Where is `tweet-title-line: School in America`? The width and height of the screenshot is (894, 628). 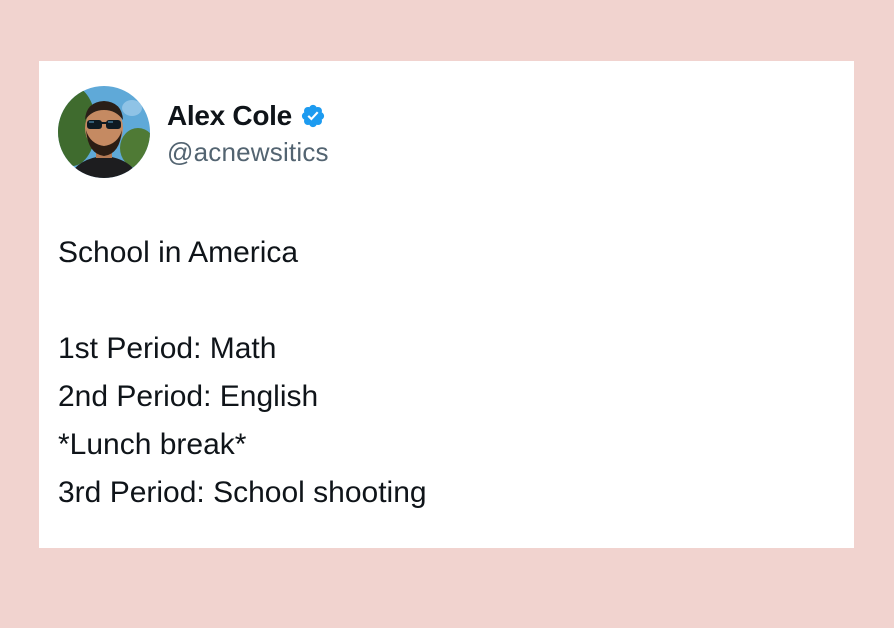
tweet-title-line: School in America is located at coordinates (178, 252).